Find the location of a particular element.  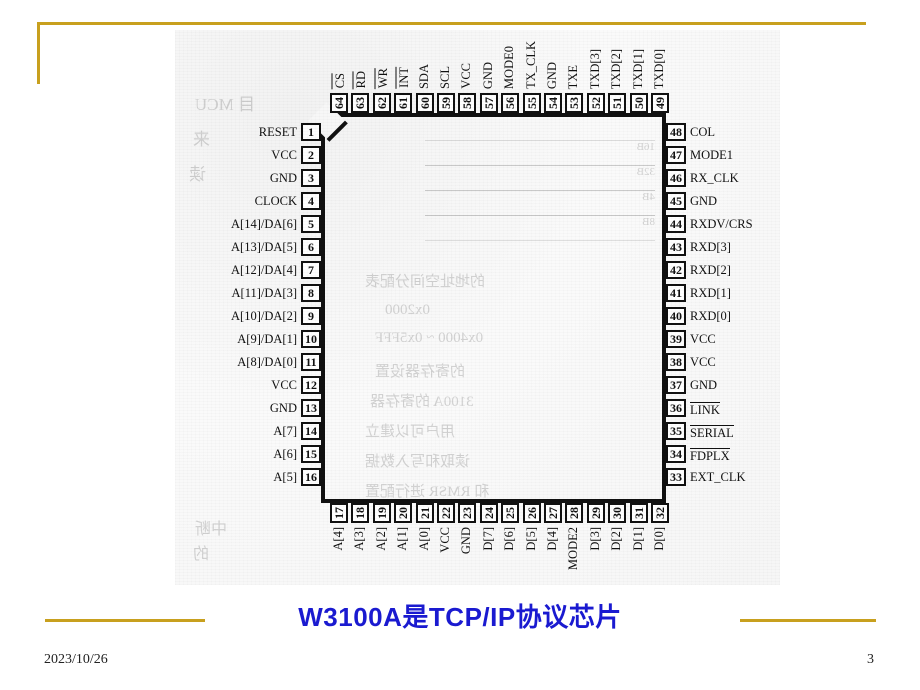

pin-number-box: 24 is located at coordinates (488, 513).